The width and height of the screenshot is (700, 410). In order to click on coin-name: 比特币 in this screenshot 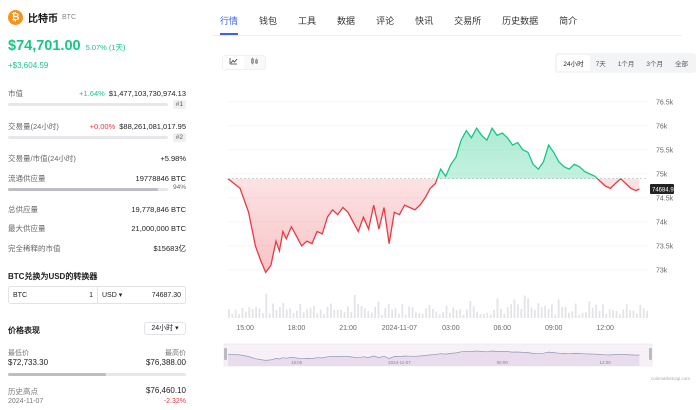, I will do `click(43, 19)`.